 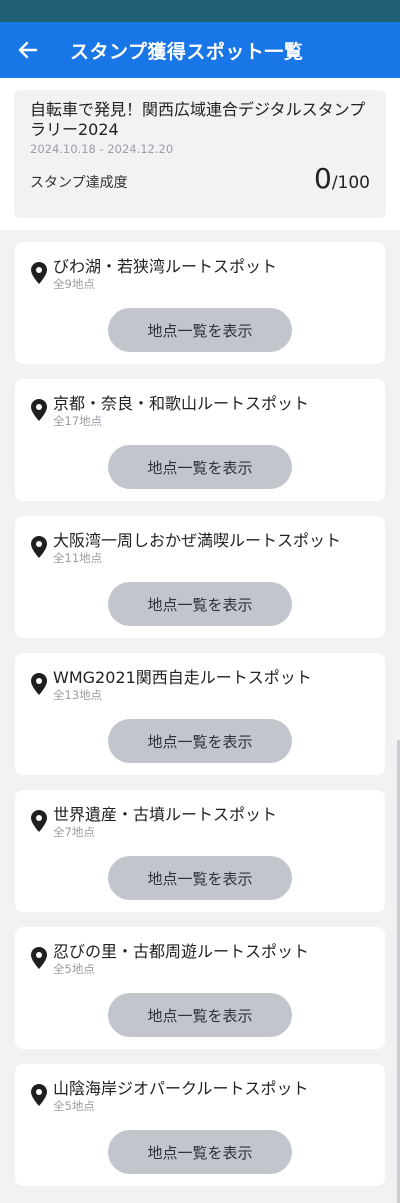 I want to click on route-name: 忍びの里・古都周遊ルートスポット, so click(x=181, y=951).